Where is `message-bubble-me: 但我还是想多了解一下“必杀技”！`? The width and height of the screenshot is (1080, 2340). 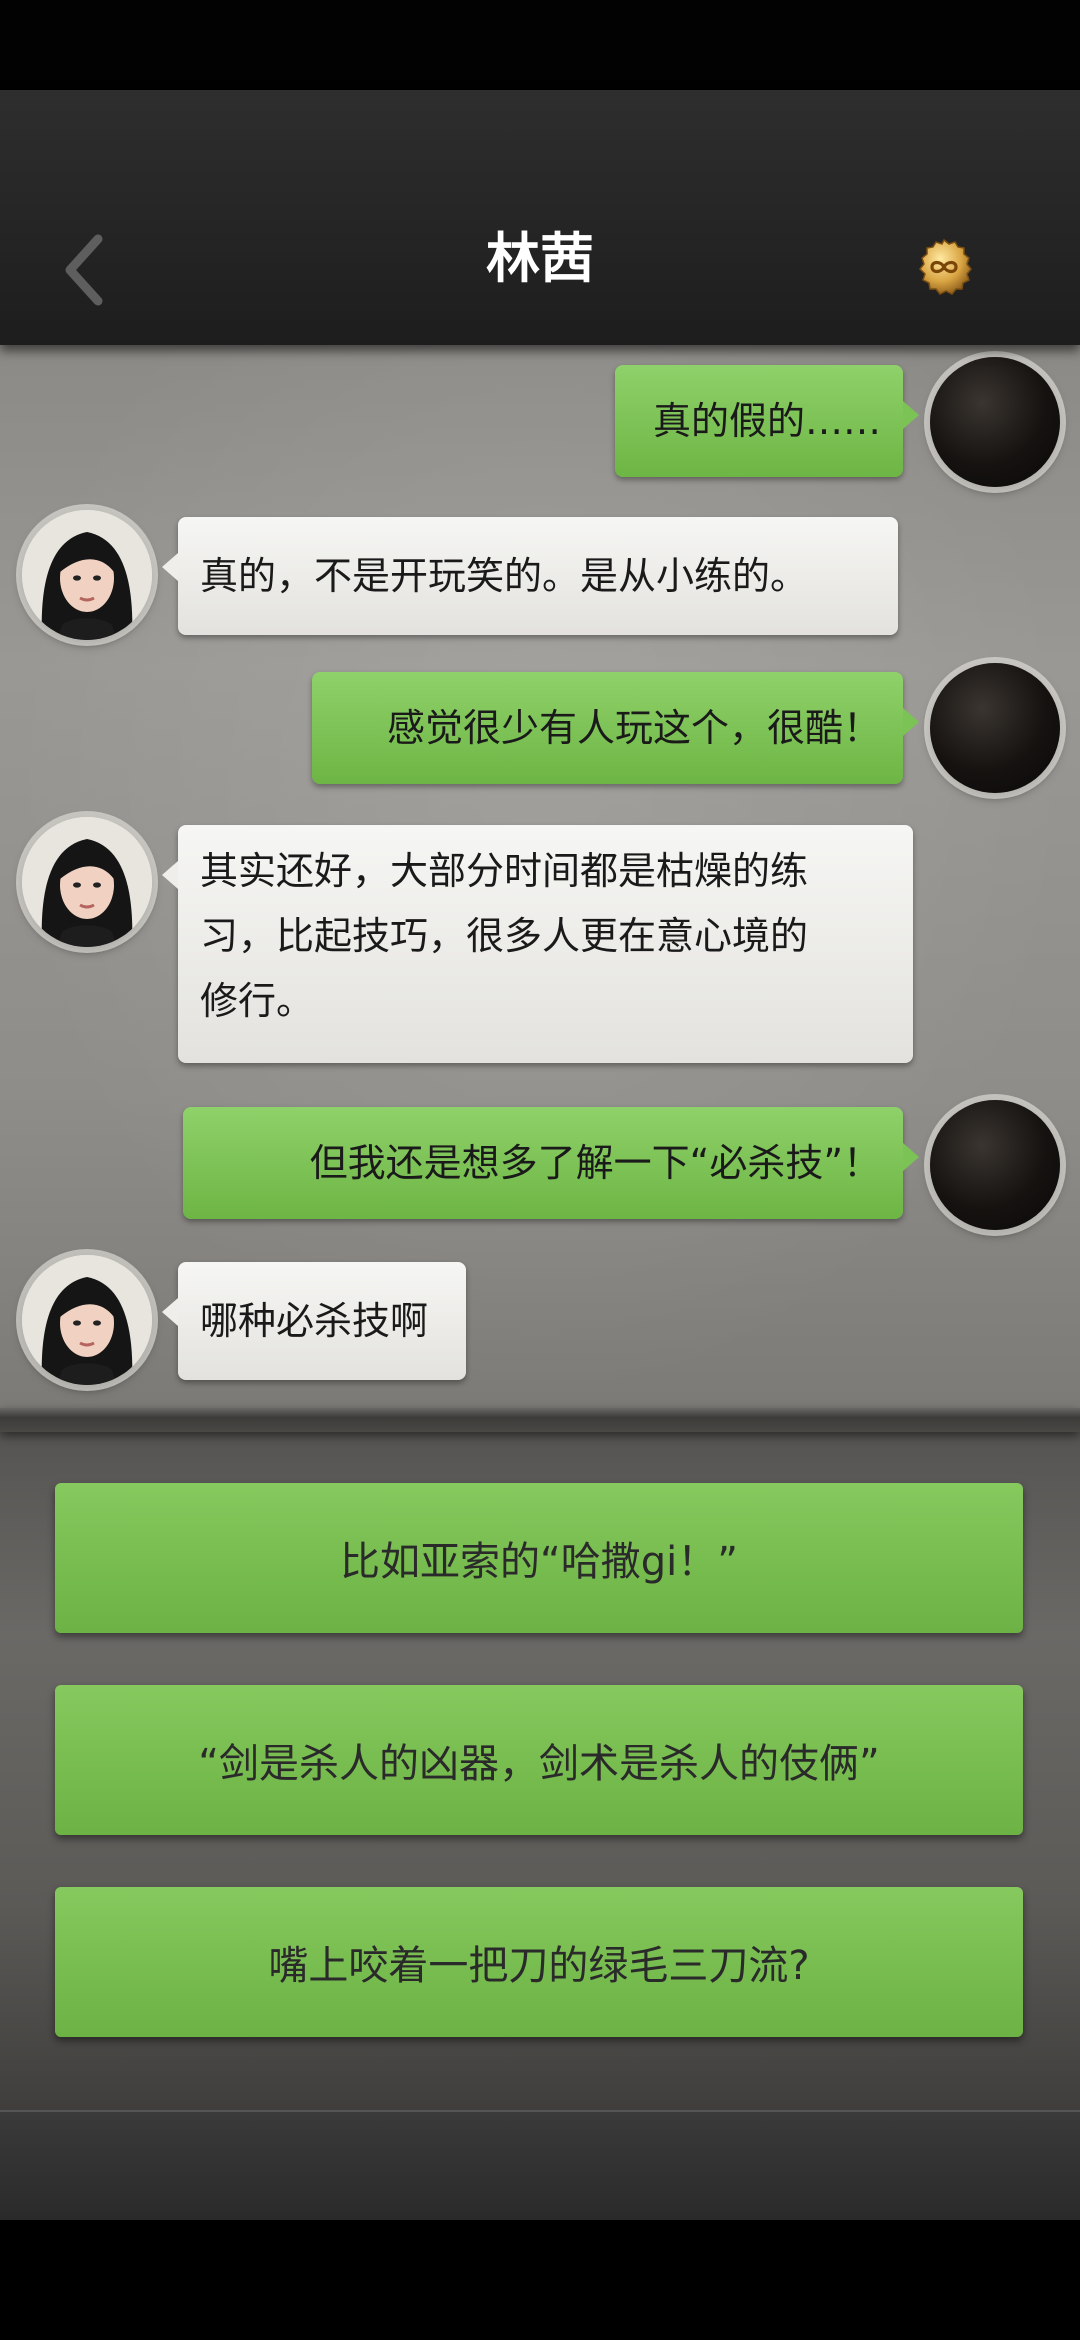 message-bubble-me: 但我还是想多了解一下“必杀技”！ is located at coordinates (551, 1163).